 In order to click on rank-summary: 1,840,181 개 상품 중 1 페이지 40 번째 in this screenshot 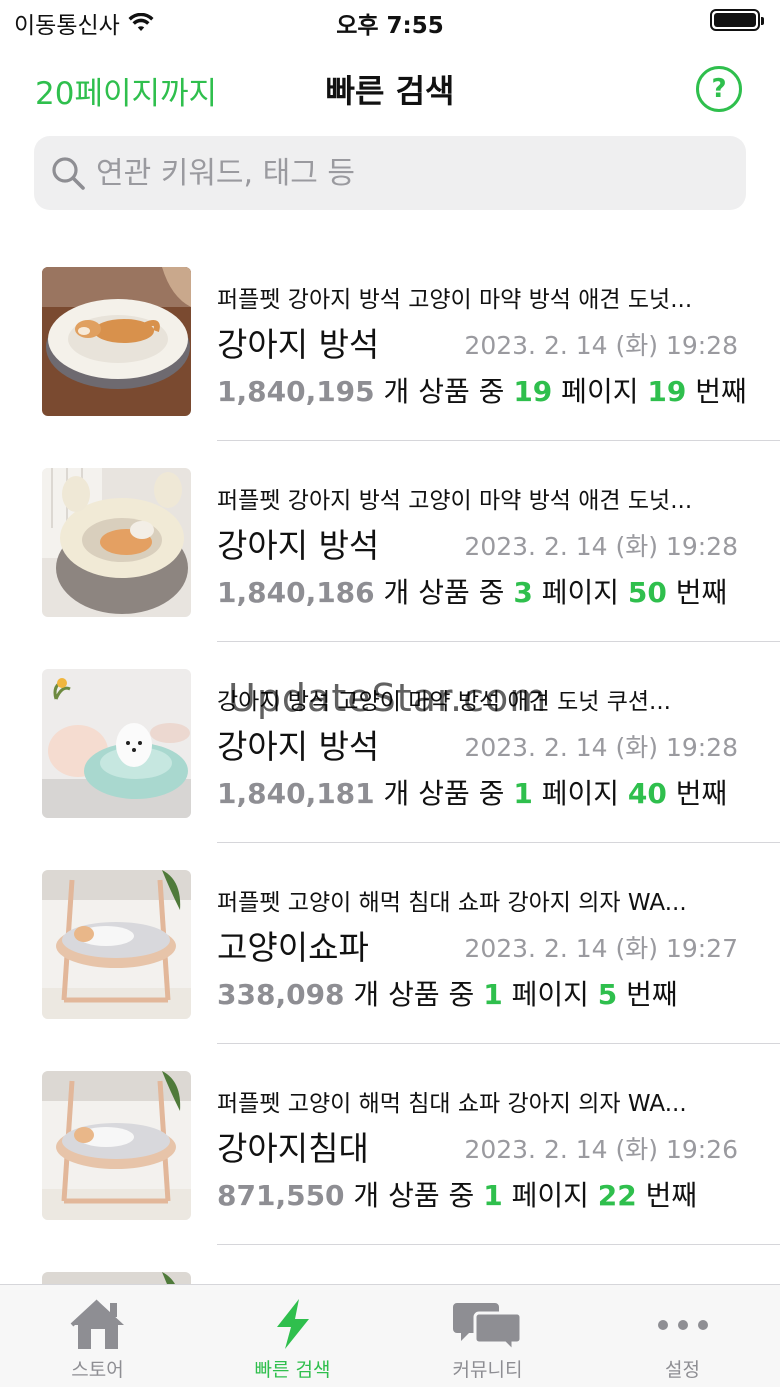, I will do `click(472, 792)`.